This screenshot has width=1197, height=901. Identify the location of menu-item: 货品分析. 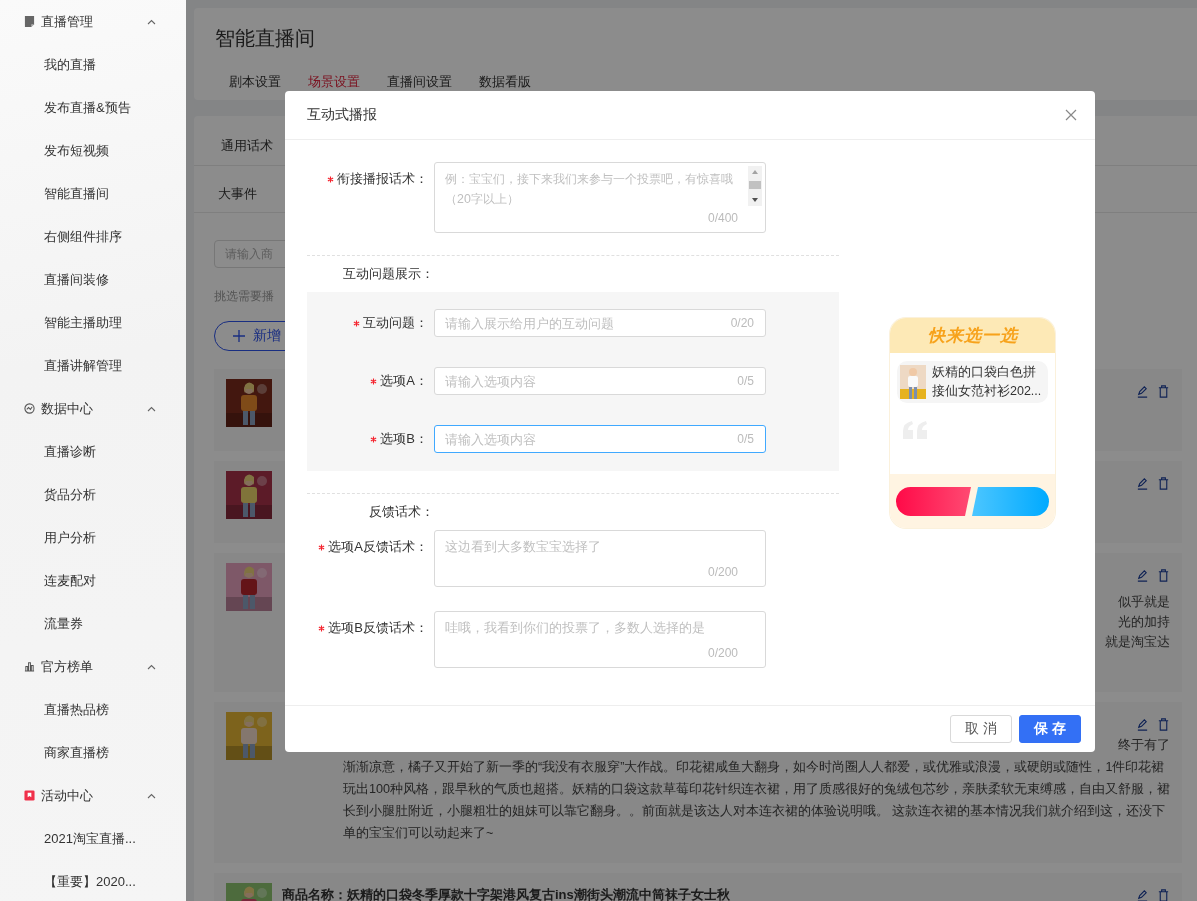
(93, 494).